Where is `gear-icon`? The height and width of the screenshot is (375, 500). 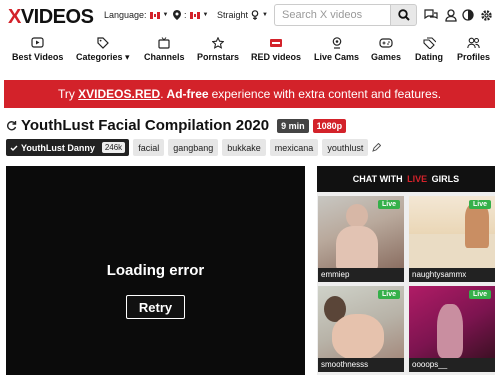 gear-icon is located at coordinates (486, 15).